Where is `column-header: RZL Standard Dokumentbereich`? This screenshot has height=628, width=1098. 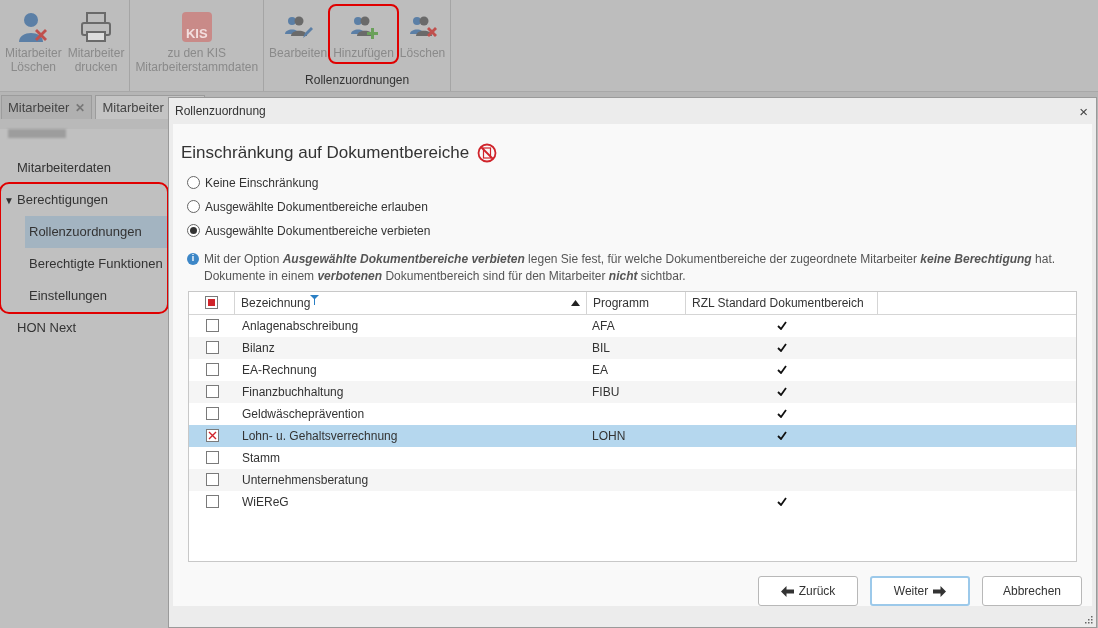
column-header: RZL Standard Dokumentbereich is located at coordinates (782, 302).